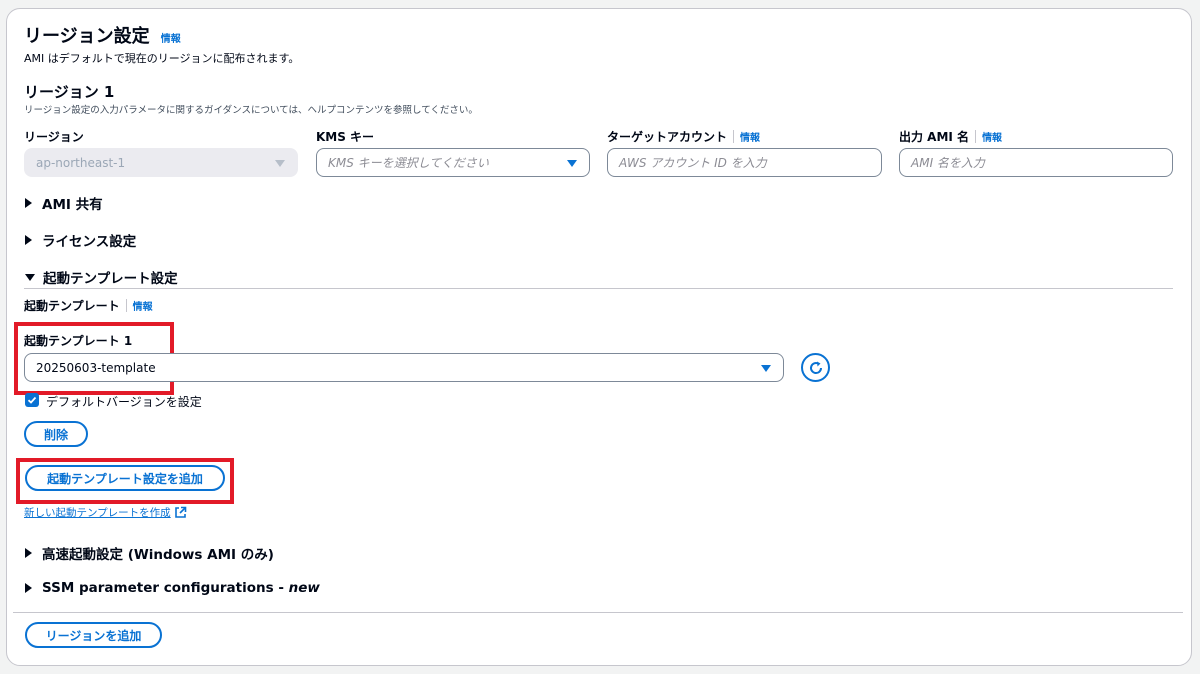  I want to click on ssm-parameter-label: SSM parameter configurations -, so click(165, 588).